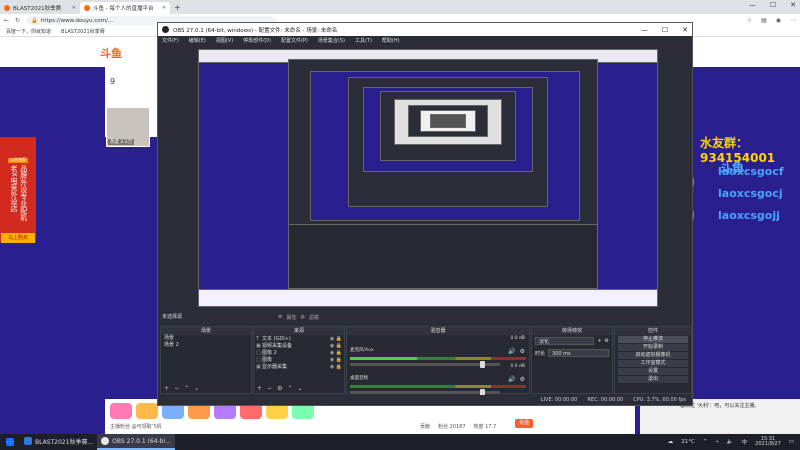  What do you see at coordinates (653, 379) in the screenshot?
I see `exit-button: 退出` at bounding box center [653, 379].